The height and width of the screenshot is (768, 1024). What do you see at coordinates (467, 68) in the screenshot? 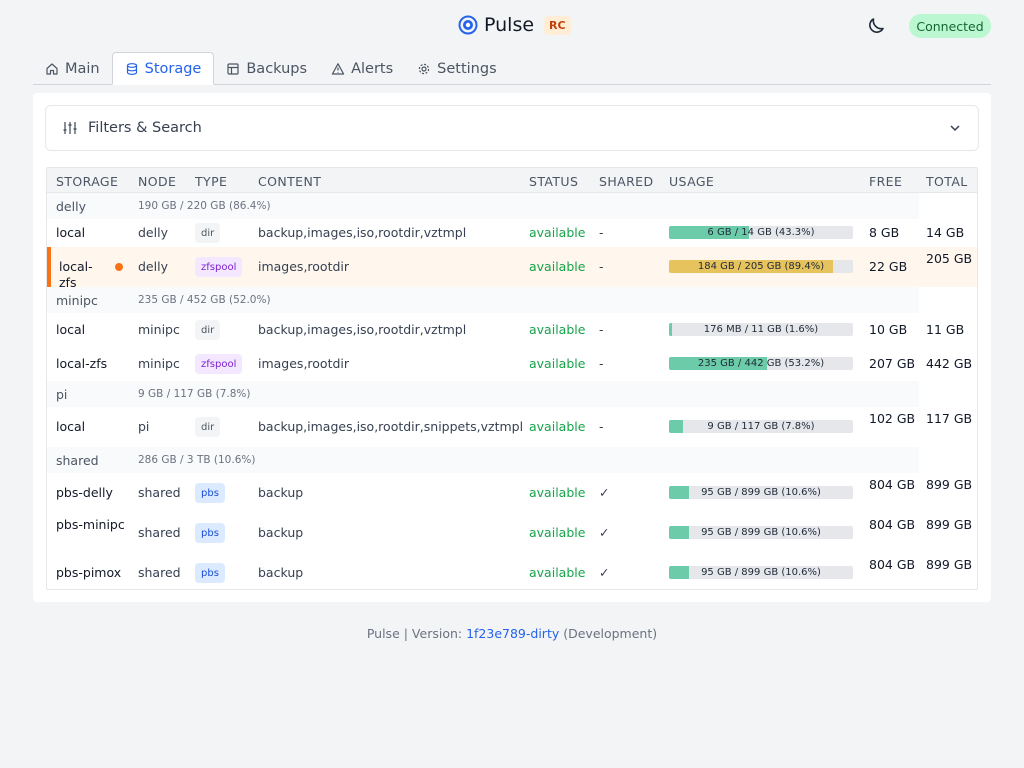
I see `tab-settings-label: Settings` at bounding box center [467, 68].